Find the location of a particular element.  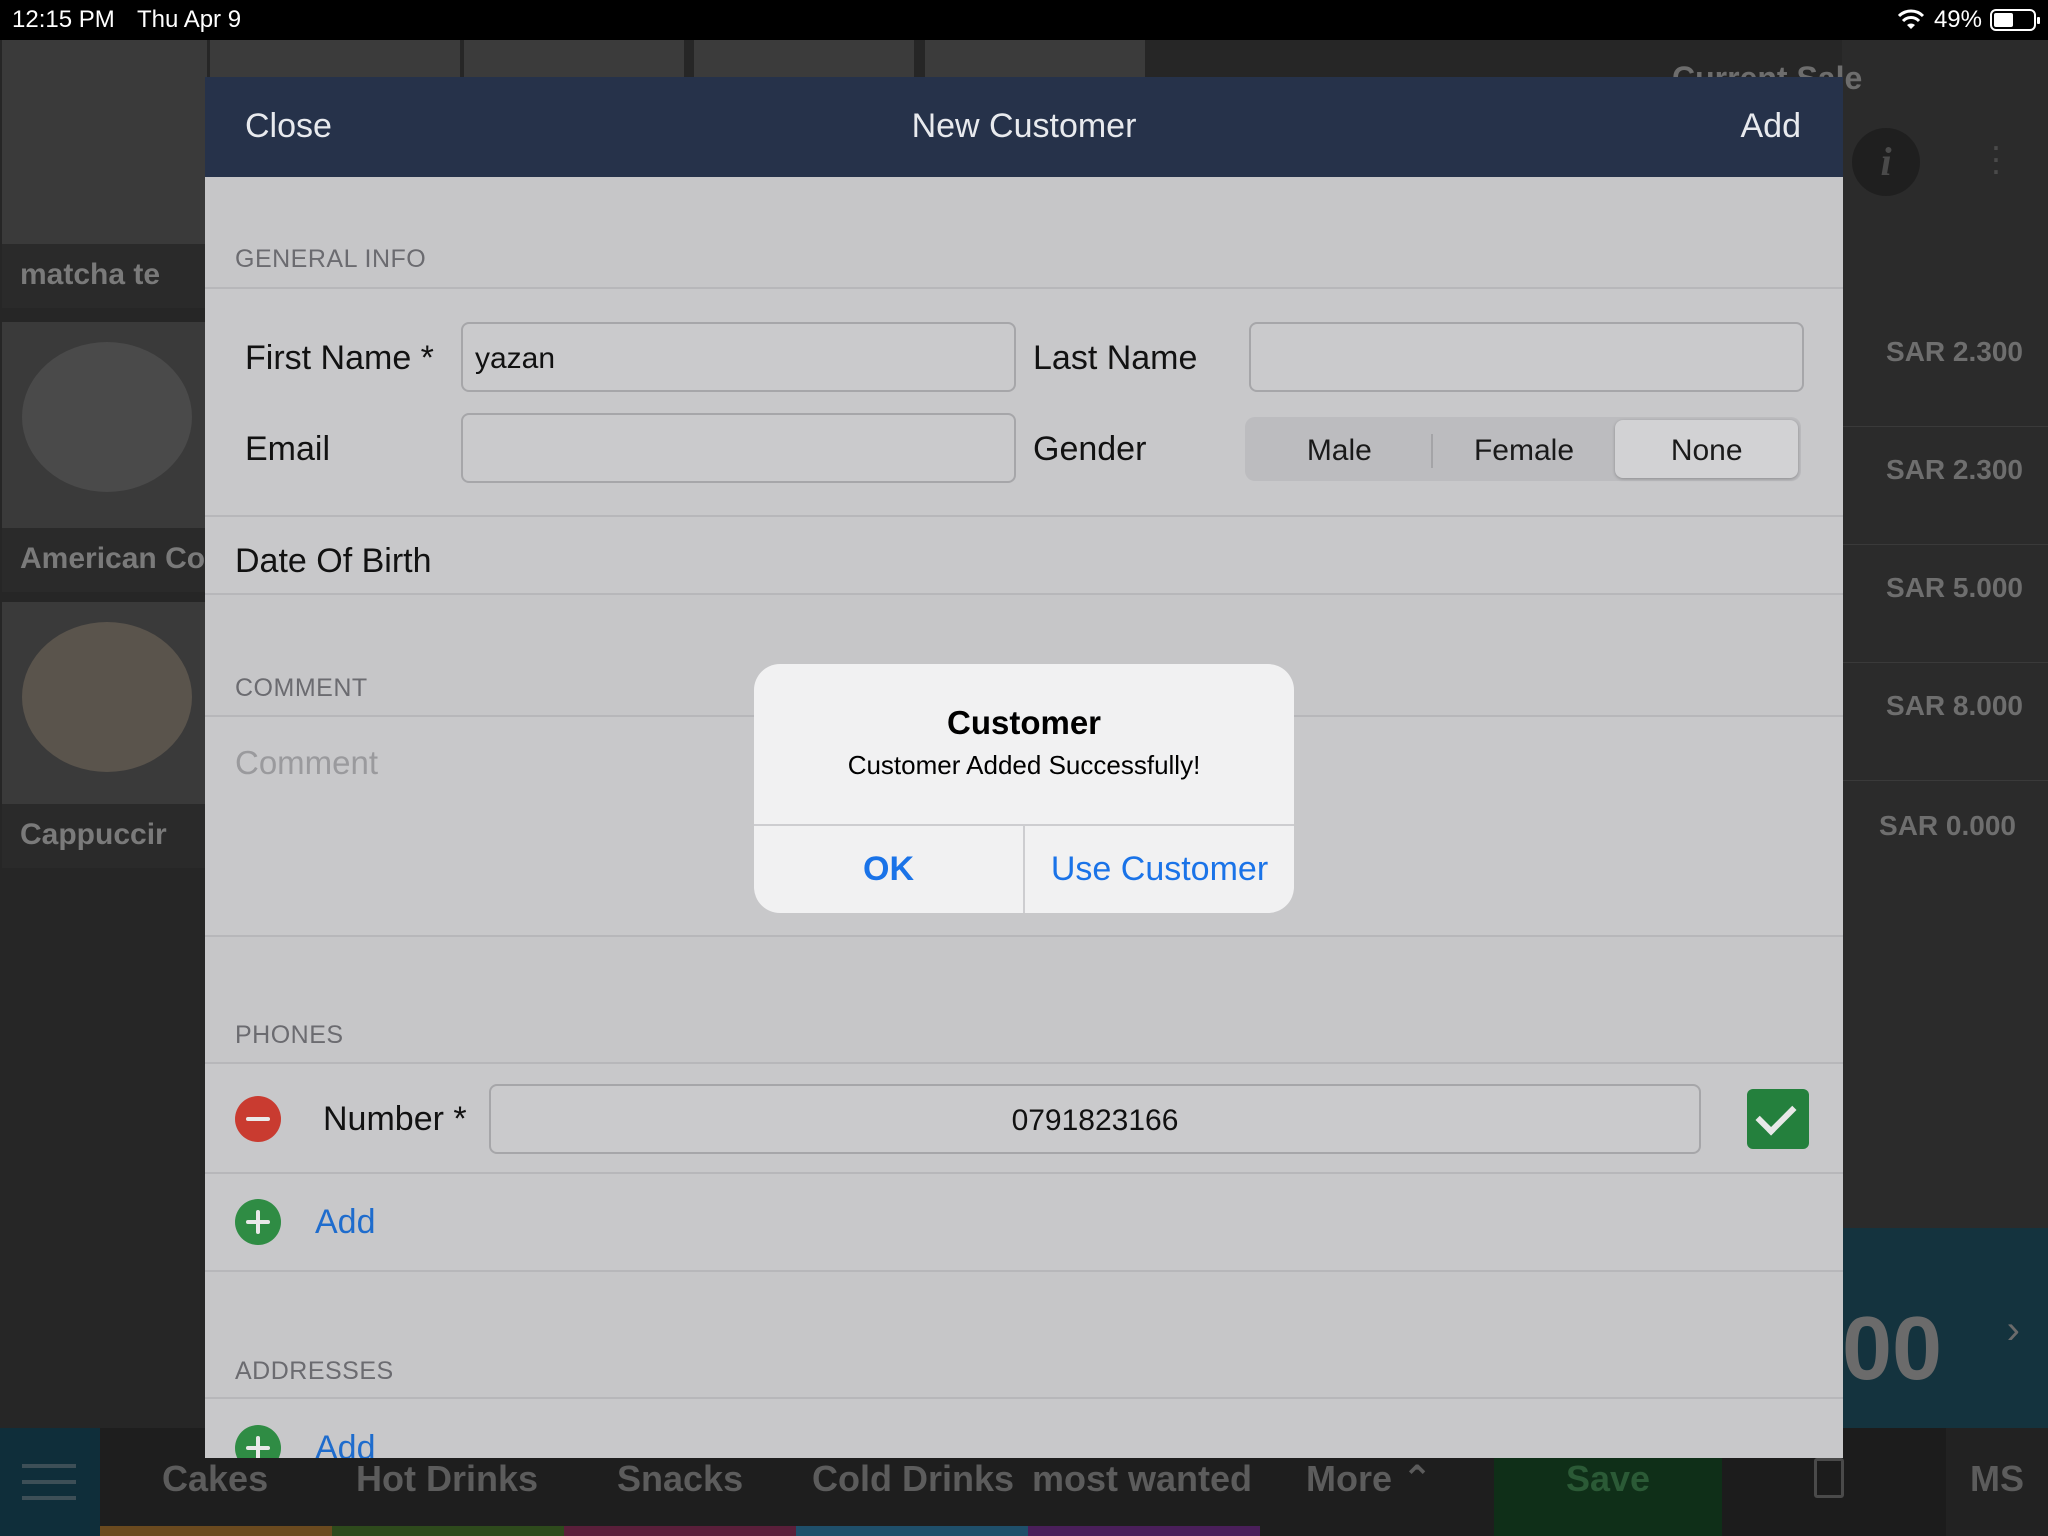

product-name: American Co is located at coordinates (104, 560).